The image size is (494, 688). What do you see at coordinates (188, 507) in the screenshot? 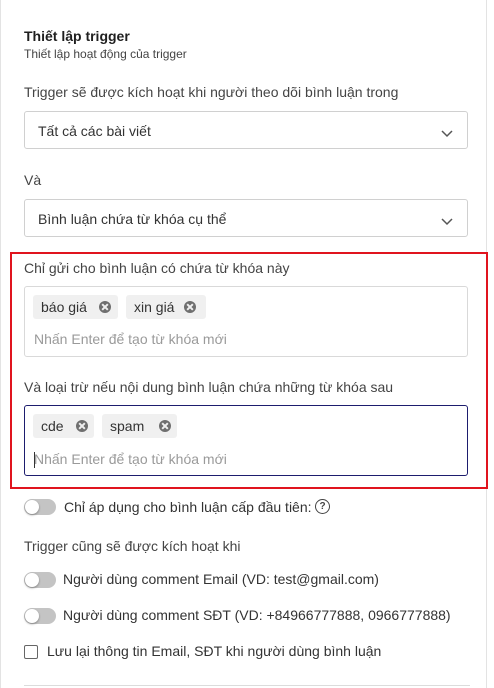
I see `first-level-label: Chỉ áp dụng cho bình luận cấp đầu tiên:` at bounding box center [188, 507].